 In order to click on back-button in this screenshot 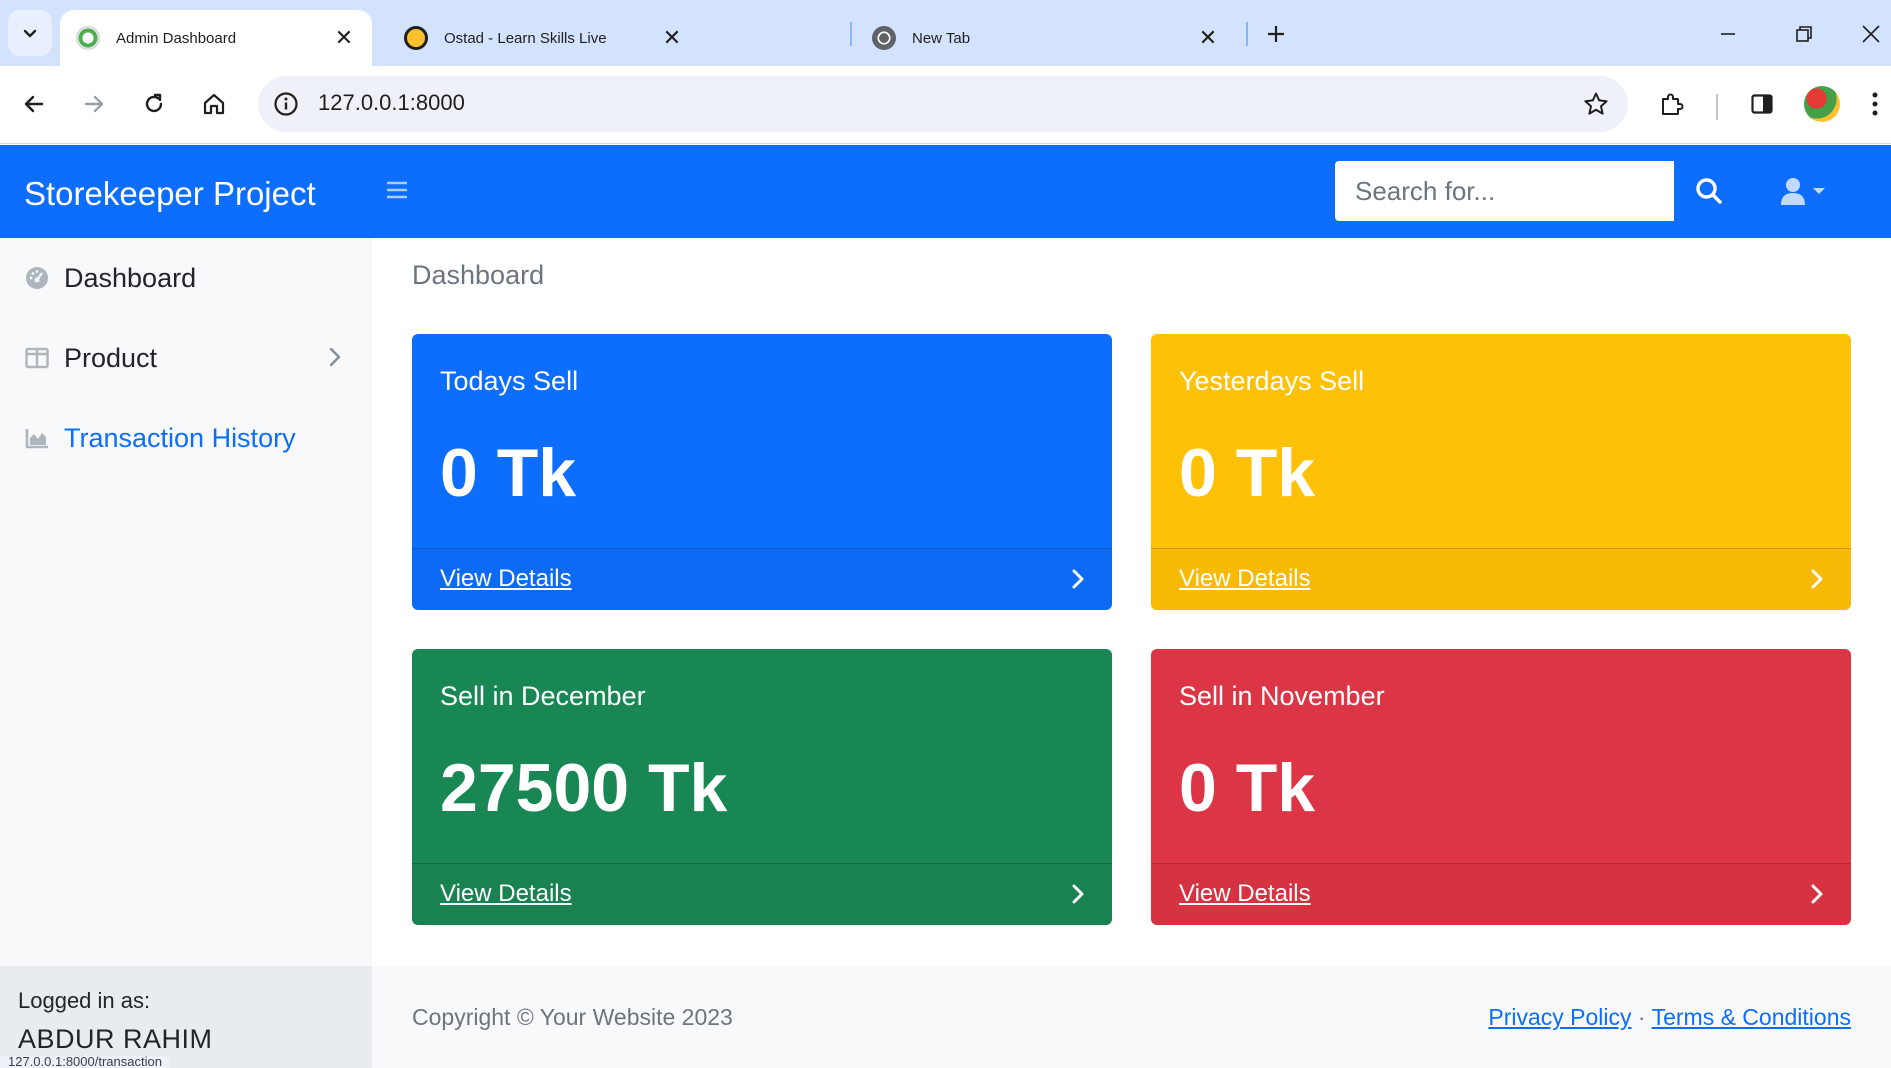, I will do `click(34, 104)`.